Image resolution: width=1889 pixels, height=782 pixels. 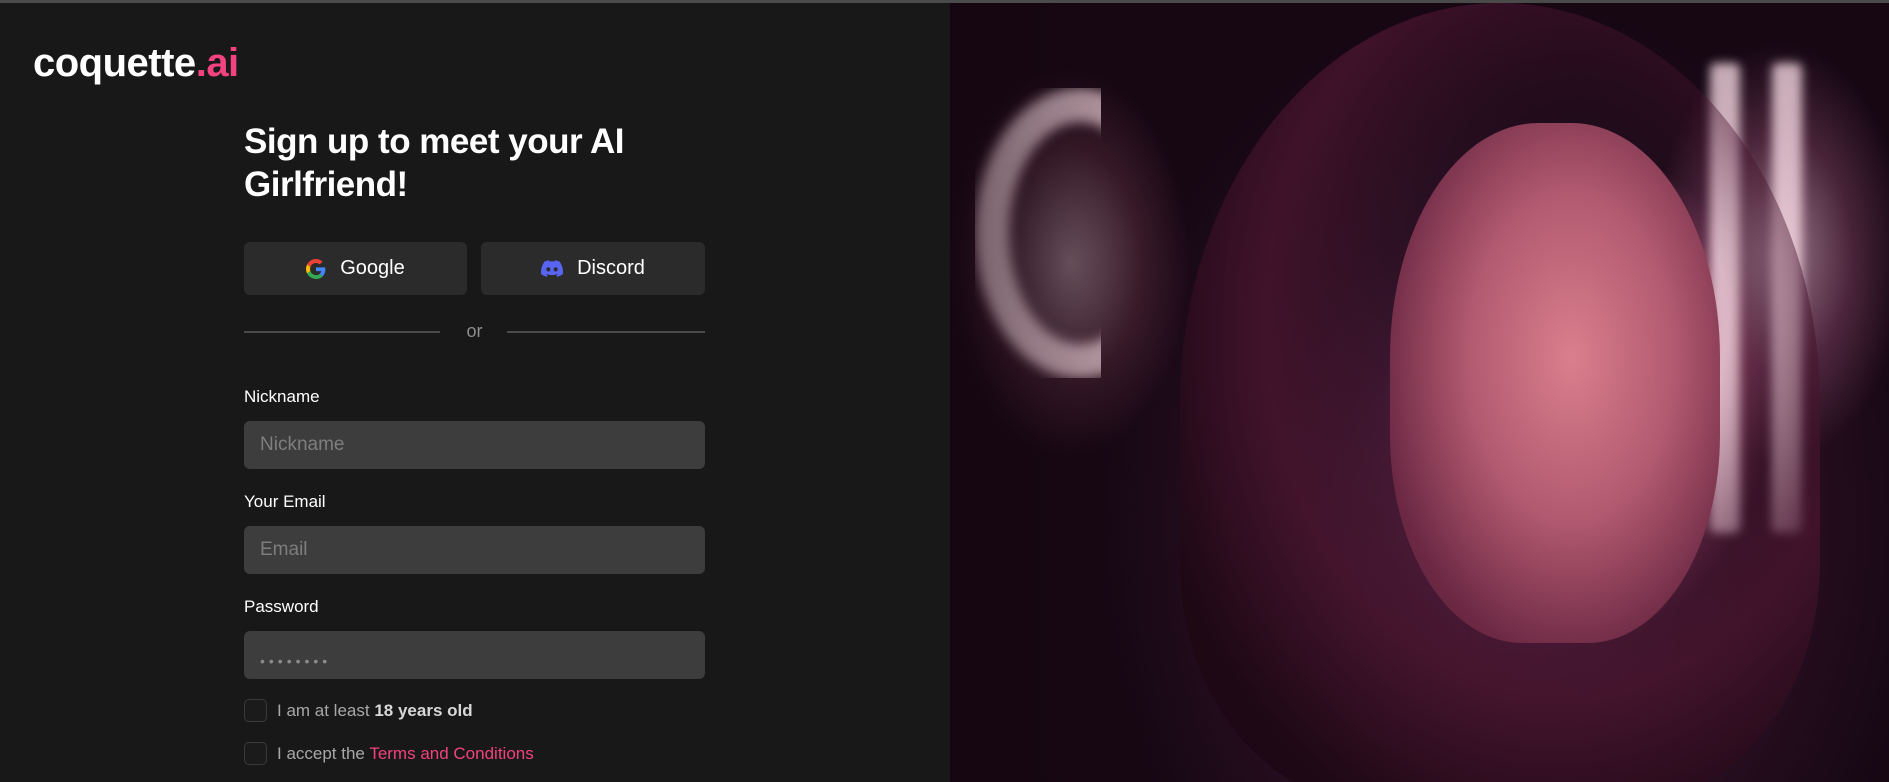 What do you see at coordinates (372, 268) in the screenshot?
I see `google-button-label: Google` at bounding box center [372, 268].